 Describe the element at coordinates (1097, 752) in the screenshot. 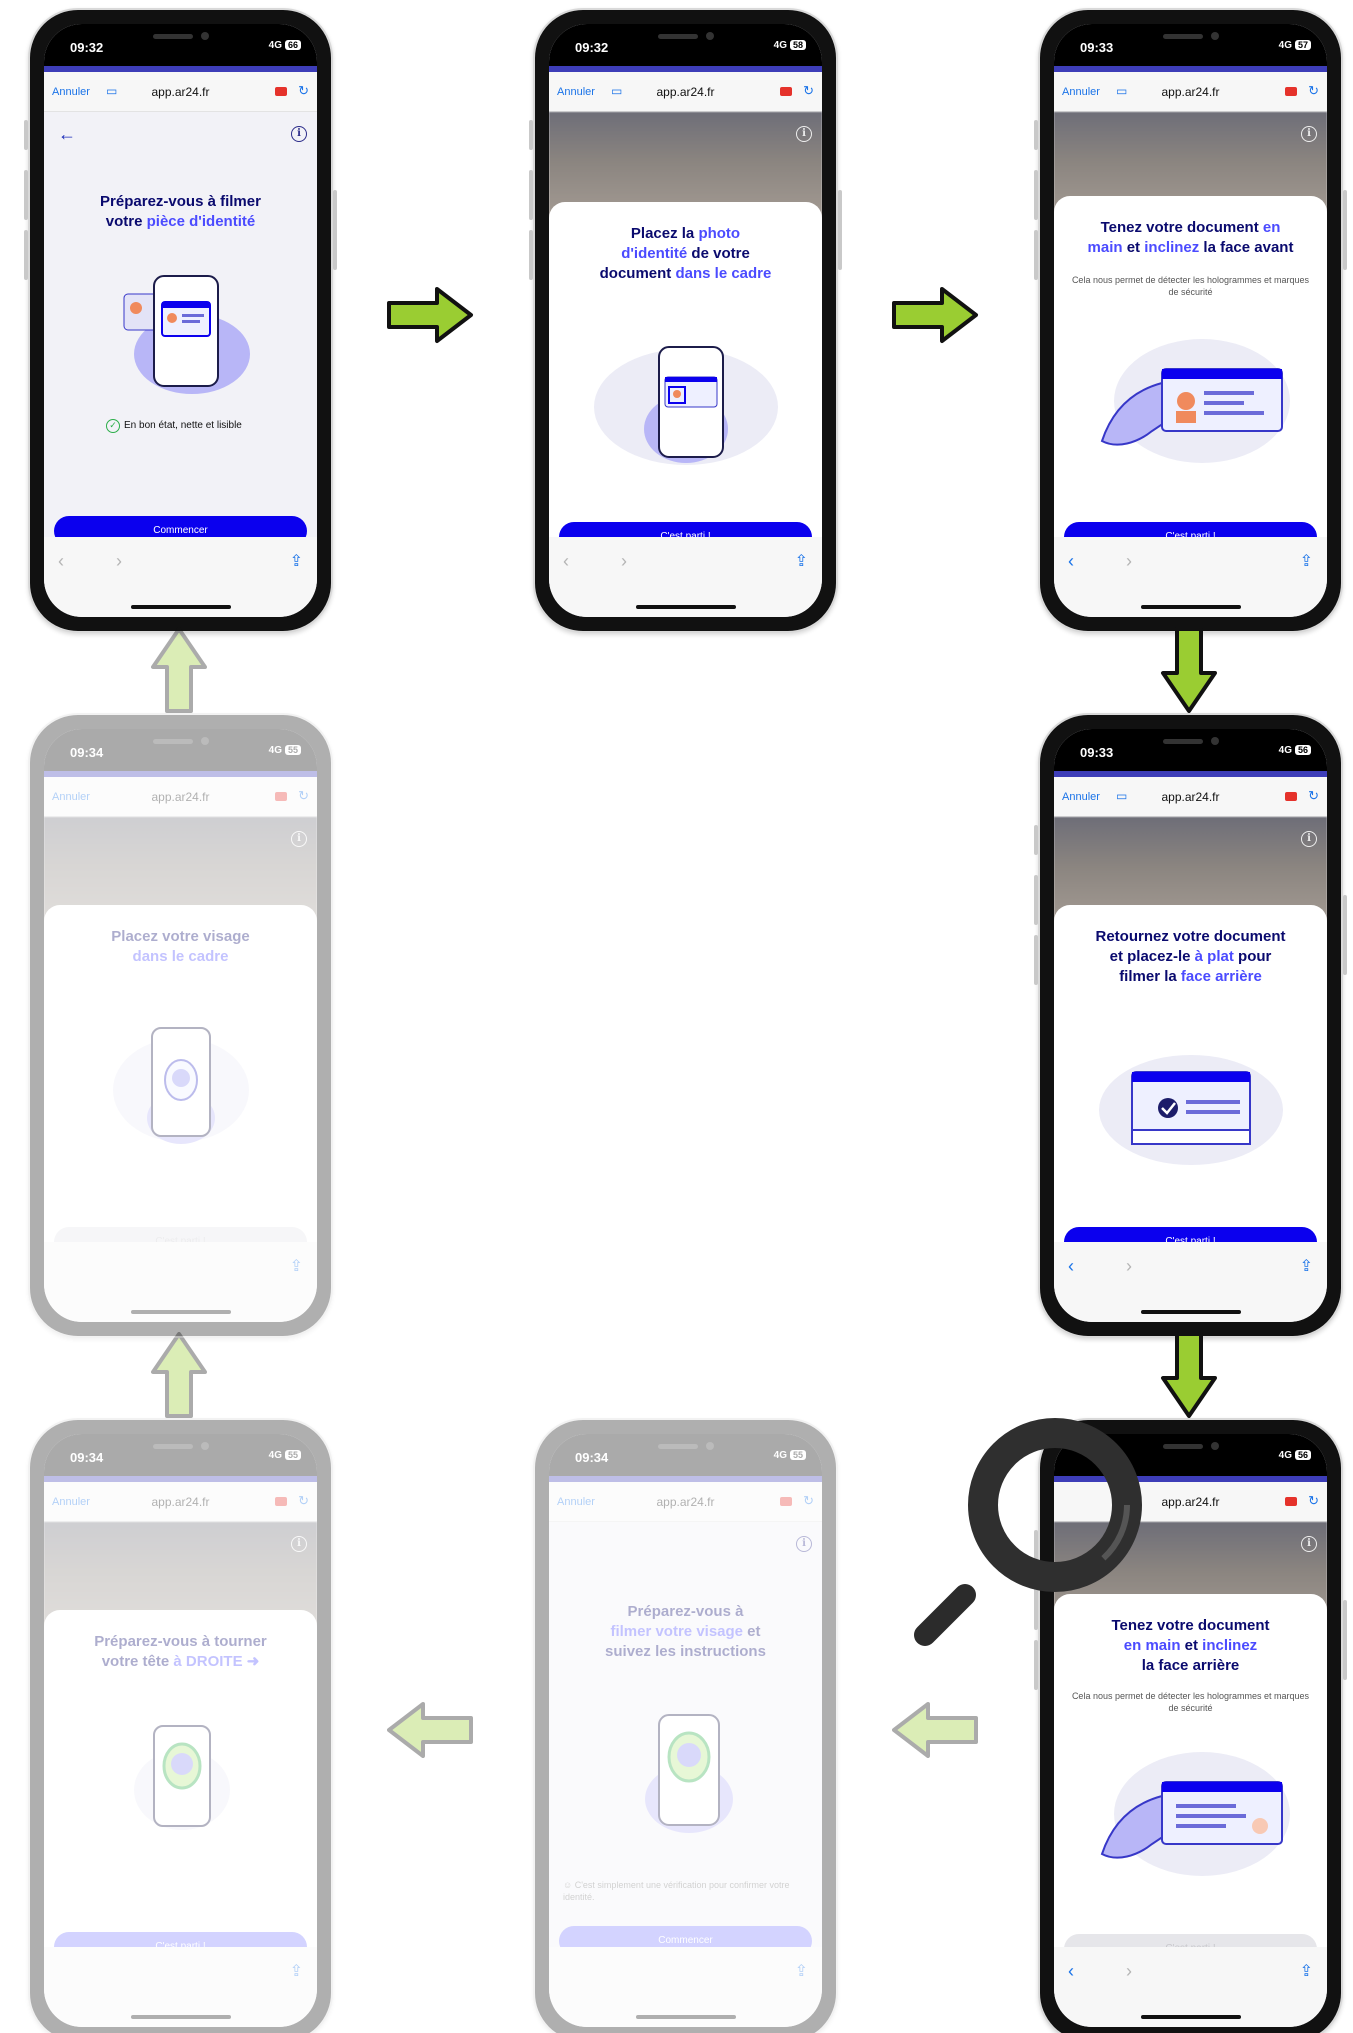

I see `status-time: 09:33` at that location.